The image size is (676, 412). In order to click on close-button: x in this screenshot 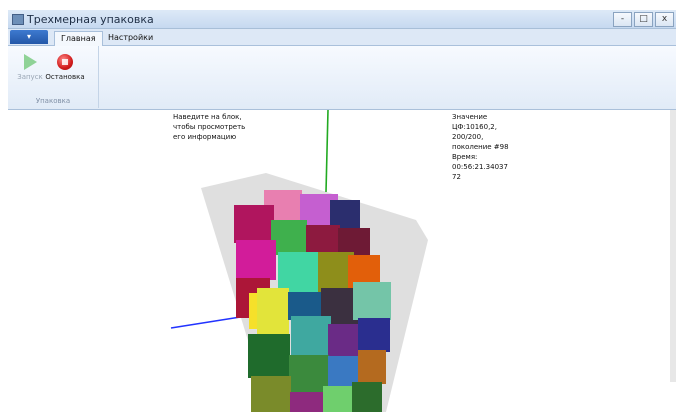, I will do `click(664, 19)`.